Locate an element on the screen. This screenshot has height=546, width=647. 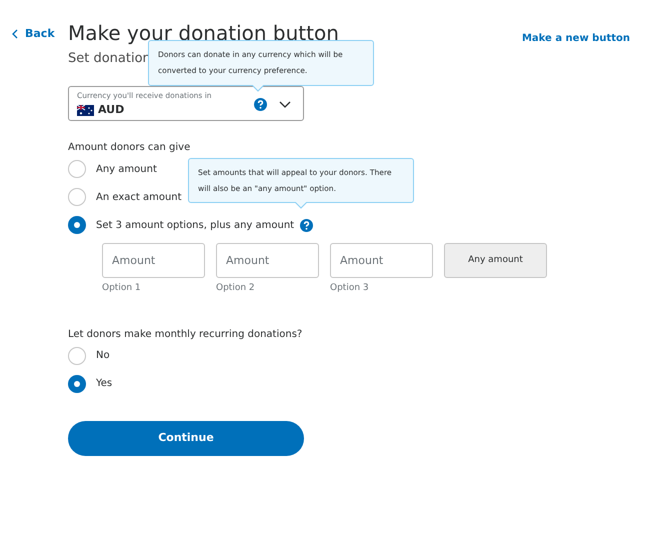
new-button-link: Make a new button is located at coordinates (576, 38).